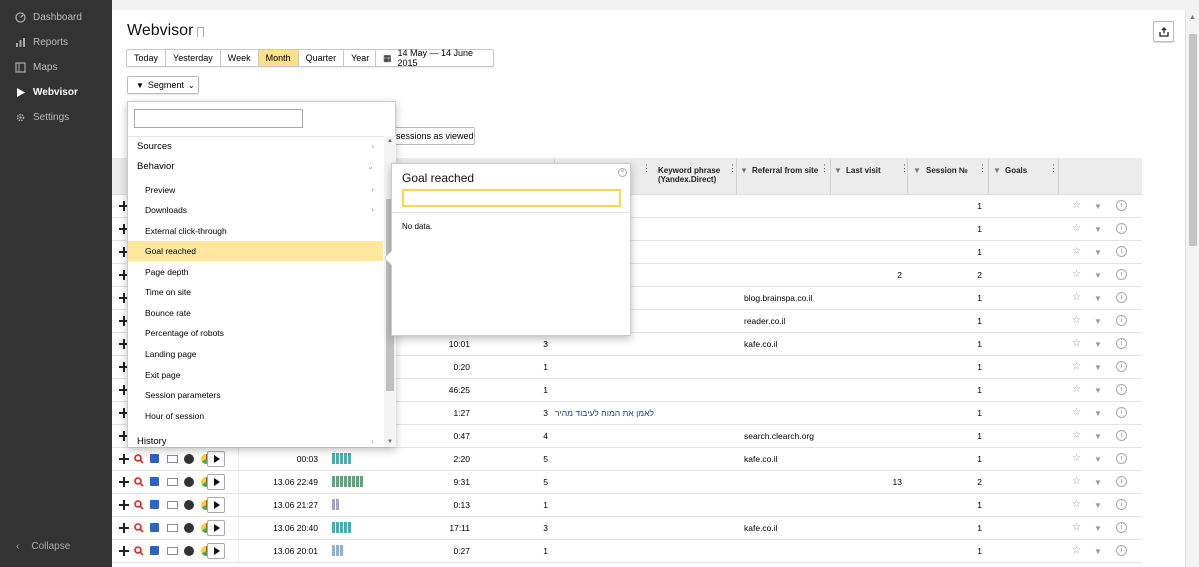 This screenshot has width=1199, height=567. I want to click on table-row: 13.06 20:01 0:27 1 1 ☆ ▼ i, so click(627, 551).